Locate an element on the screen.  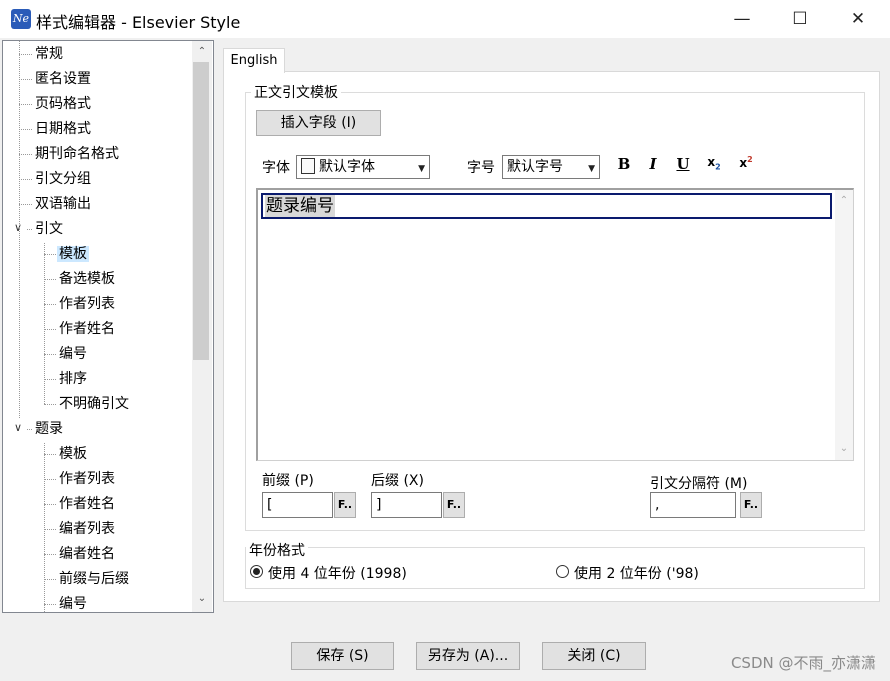
title-bar: Ne 样式编辑器 - Elsevier Style — ☐ ✕ is located at coordinates (445, 19).